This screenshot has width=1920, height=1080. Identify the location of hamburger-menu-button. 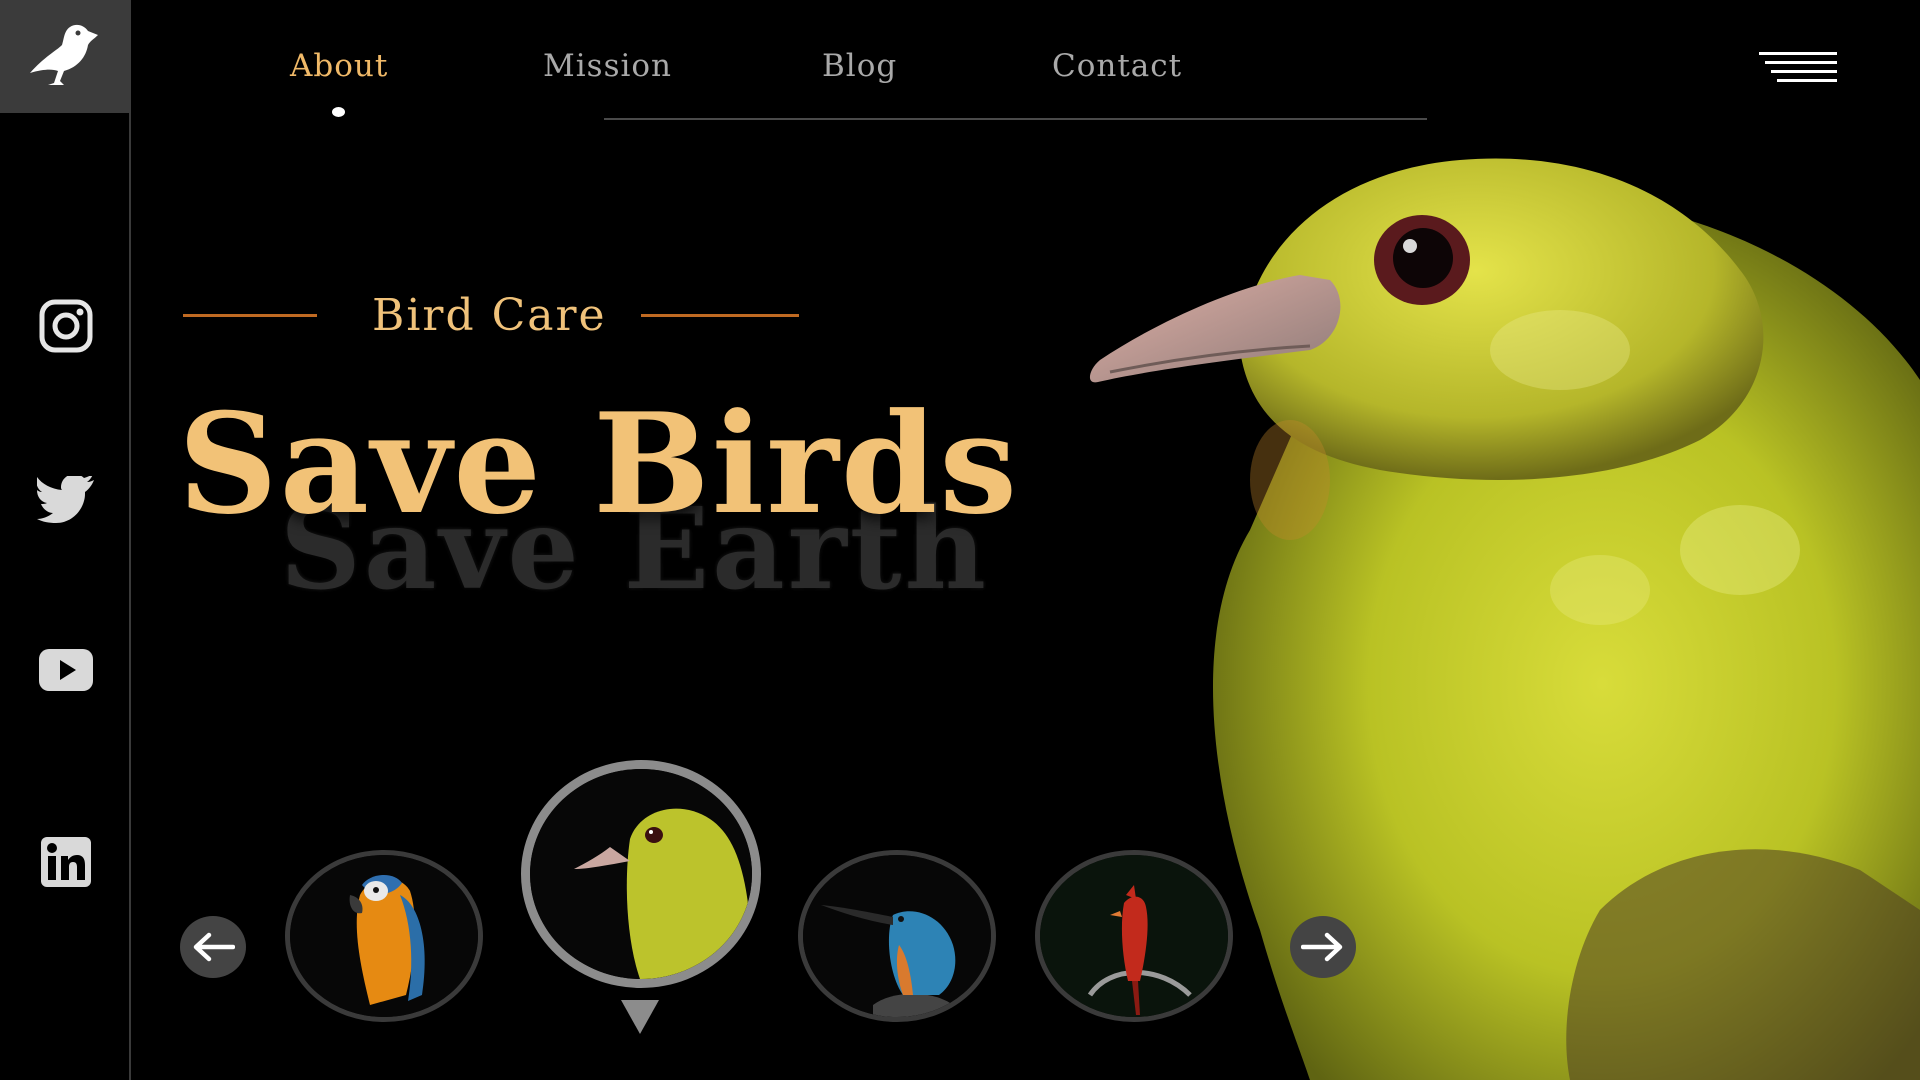
(1796, 72).